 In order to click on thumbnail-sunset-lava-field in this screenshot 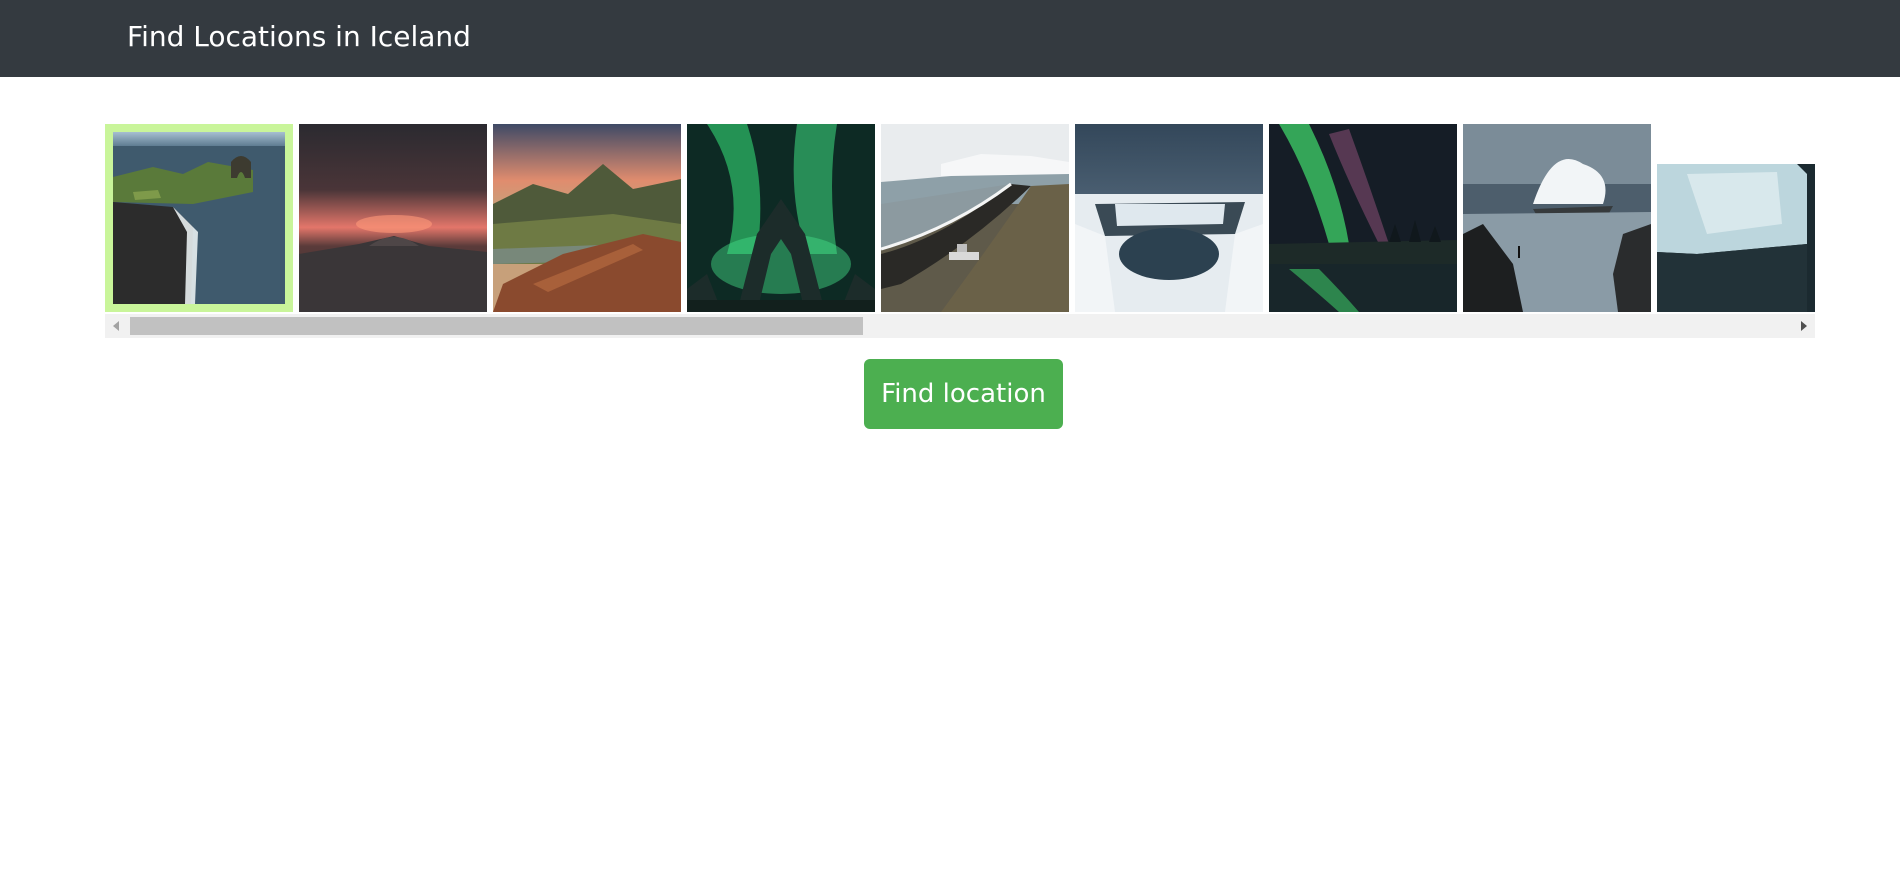, I will do `click(393, 218)`.